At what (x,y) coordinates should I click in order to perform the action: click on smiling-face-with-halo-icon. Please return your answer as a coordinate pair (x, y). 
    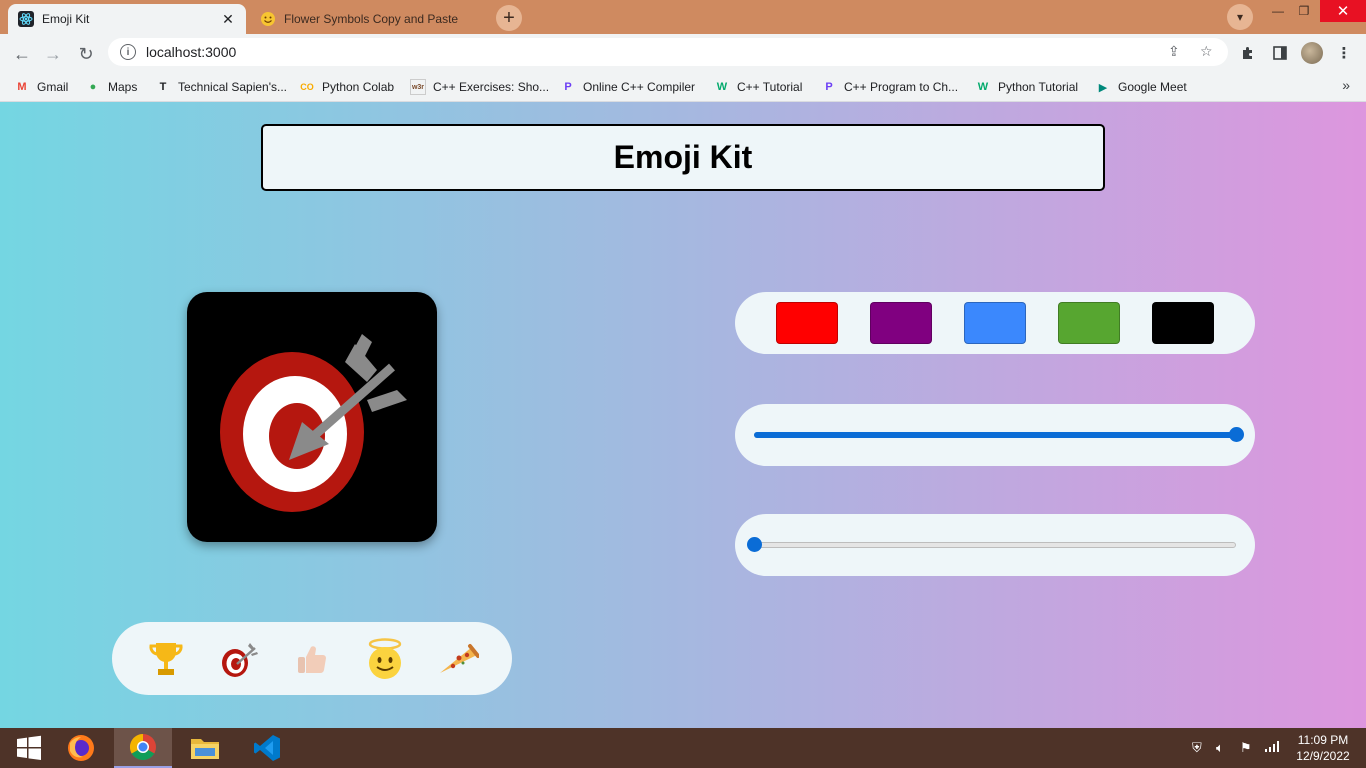
    Looking at the image, I should click on (385, 659).